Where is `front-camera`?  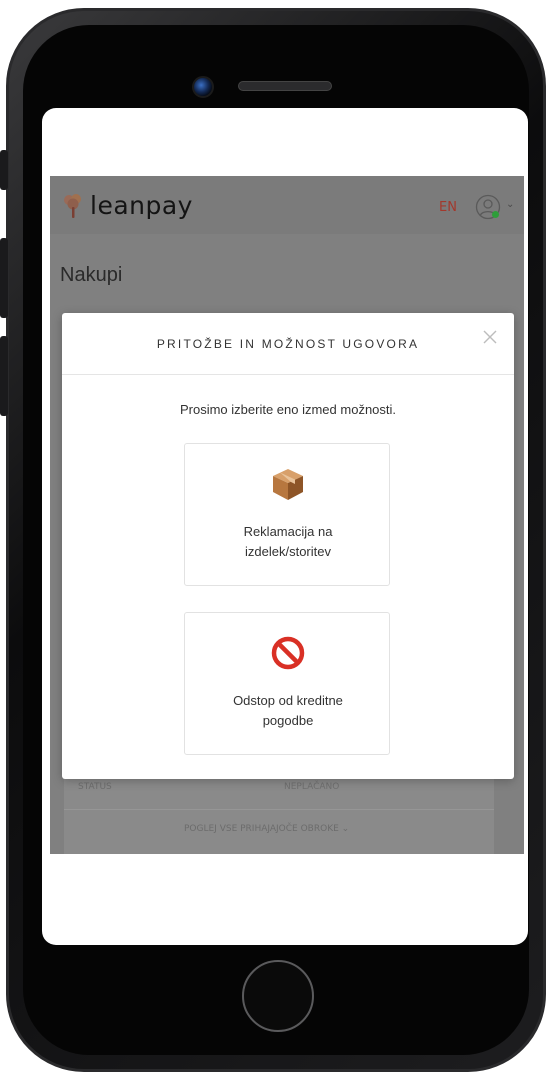 front-camera is located at coordinates (203, 87).